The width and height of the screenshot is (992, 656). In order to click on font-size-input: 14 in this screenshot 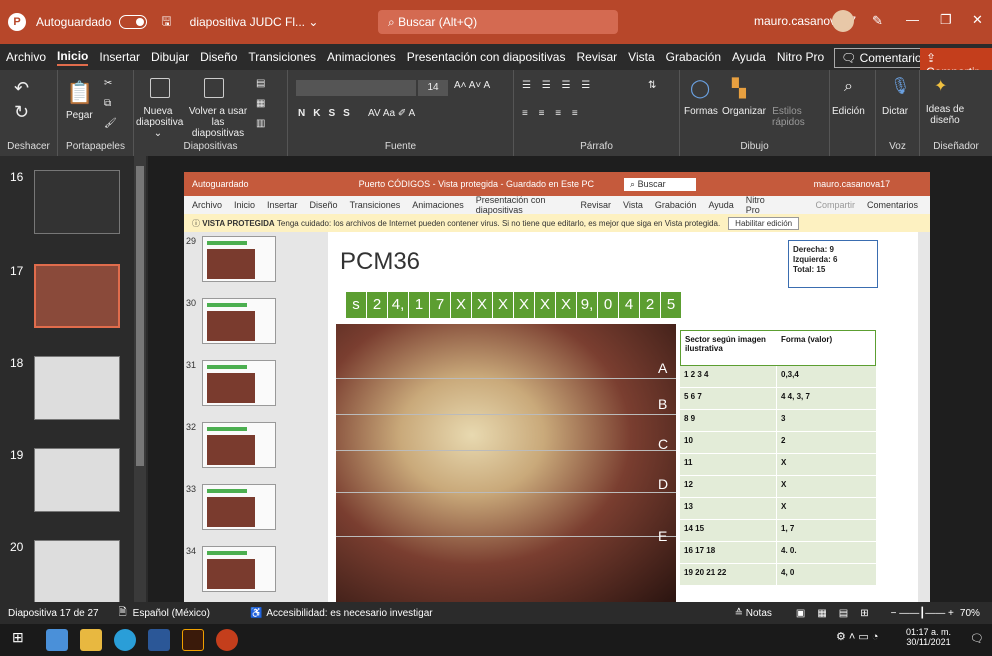, I will do `click(433, 88)`.